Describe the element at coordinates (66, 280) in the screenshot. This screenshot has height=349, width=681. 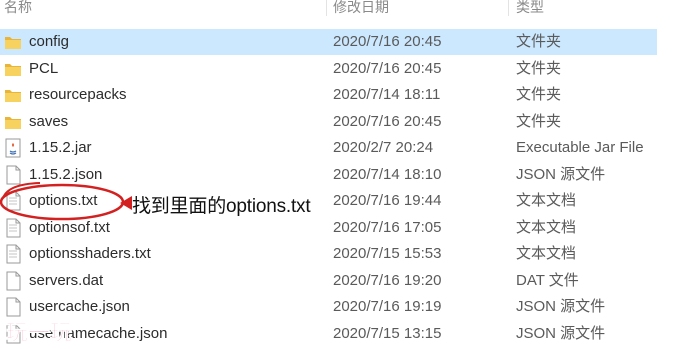
I see `file-name: servers.dat` at that location.